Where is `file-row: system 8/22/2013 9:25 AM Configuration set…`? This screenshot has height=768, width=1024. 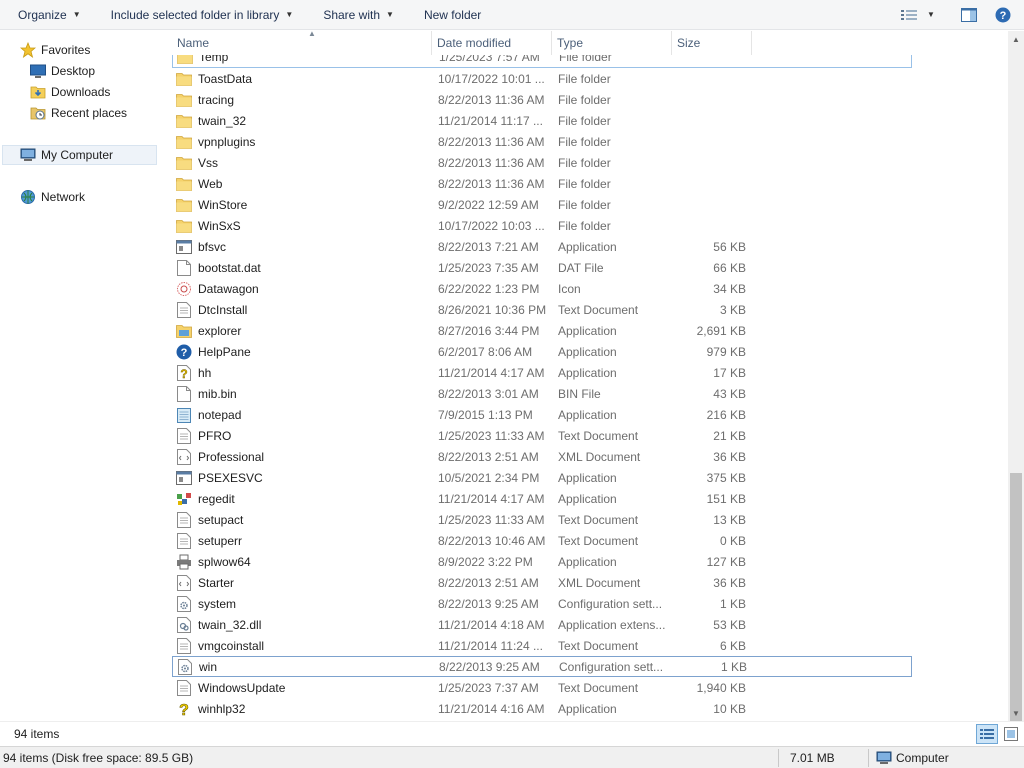 file-row: system 8/22/2013 9:25 AM Configuration set… is located at coordinates (542, 603).